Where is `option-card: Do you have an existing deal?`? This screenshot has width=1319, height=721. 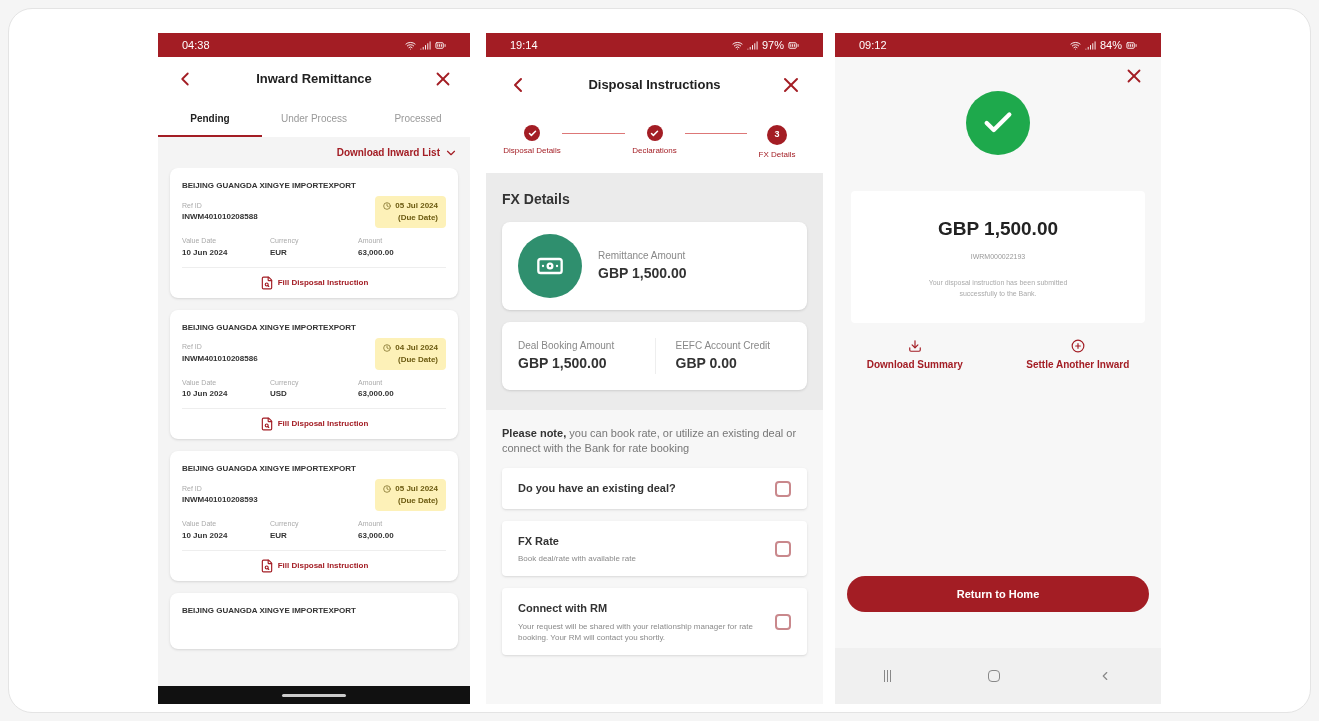
option-card: Do you have an existing deal? is located at coordinates (654, 488).